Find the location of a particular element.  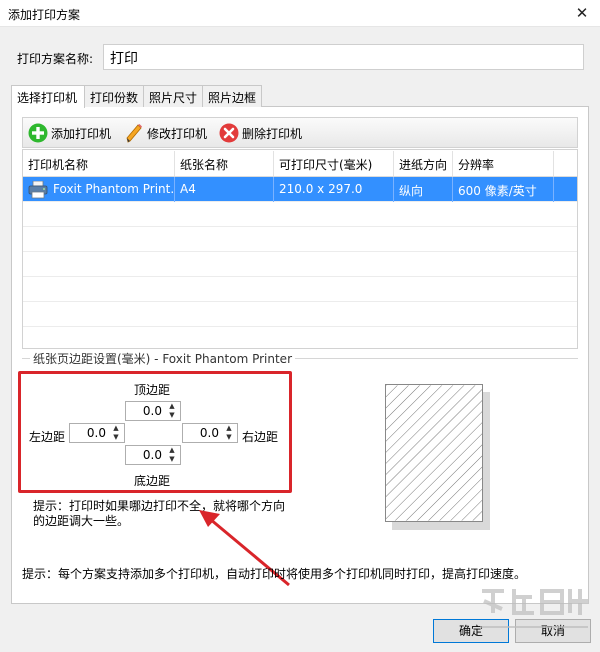

add-printer-label: 添加打印机 is located at coordinates (81, 133).